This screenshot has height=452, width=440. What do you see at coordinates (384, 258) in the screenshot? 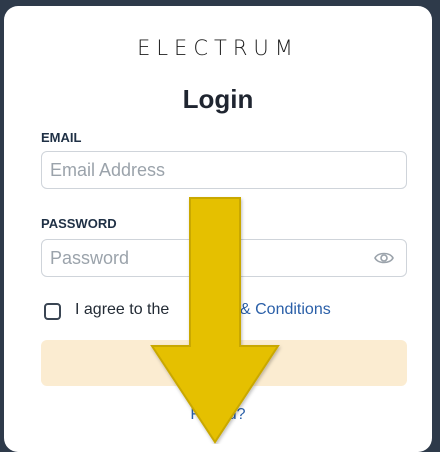
I see `eye-icon` at bounding box center [384, 258].